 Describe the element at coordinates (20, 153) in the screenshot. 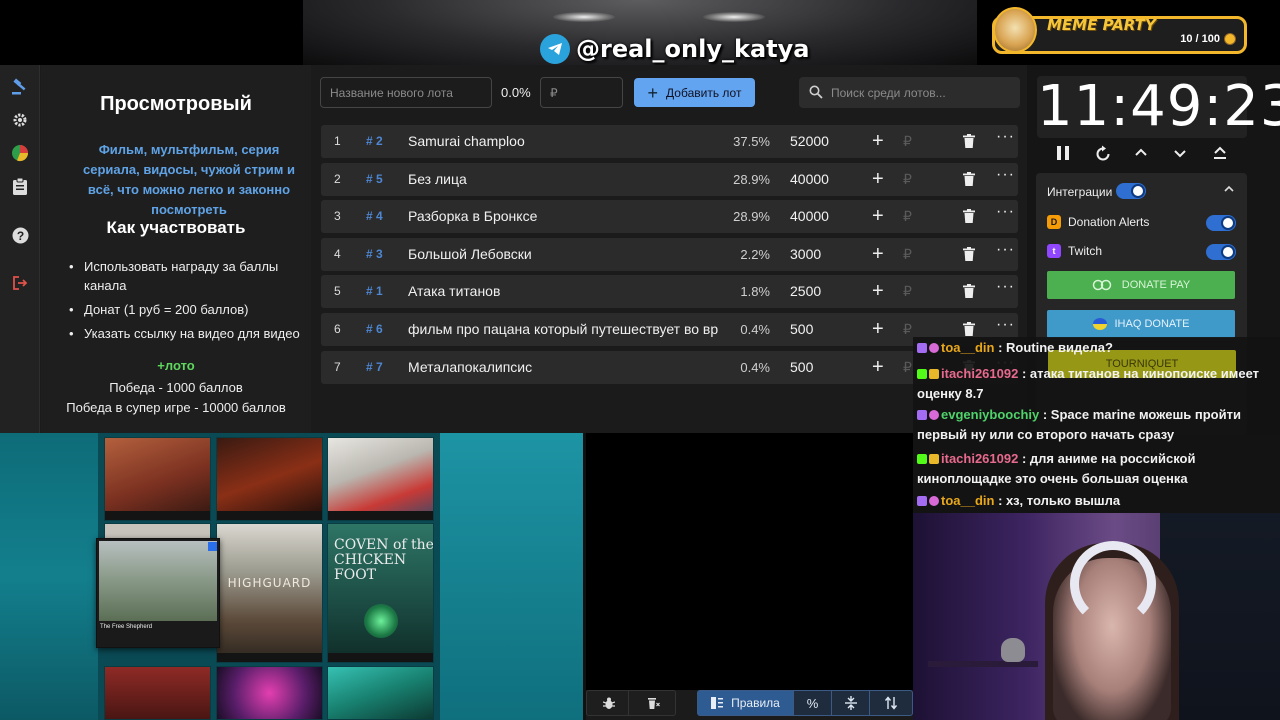

I see `pie-chart-icon` at that location.